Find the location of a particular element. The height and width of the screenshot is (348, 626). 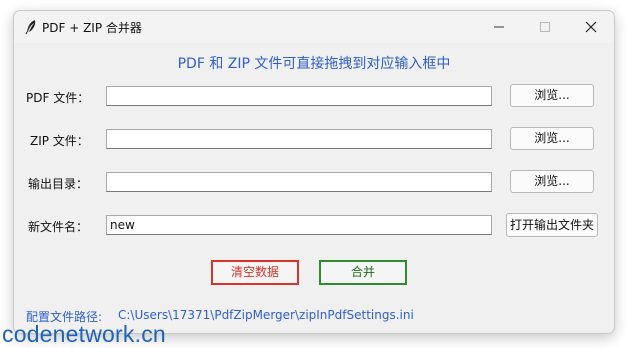

output-dir-label: 输出目录： is located at coordinates (58, 184).